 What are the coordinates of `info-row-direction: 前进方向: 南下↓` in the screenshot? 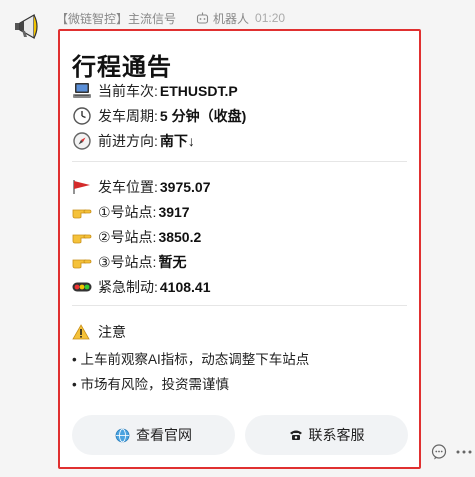 It's located at (133, 141).